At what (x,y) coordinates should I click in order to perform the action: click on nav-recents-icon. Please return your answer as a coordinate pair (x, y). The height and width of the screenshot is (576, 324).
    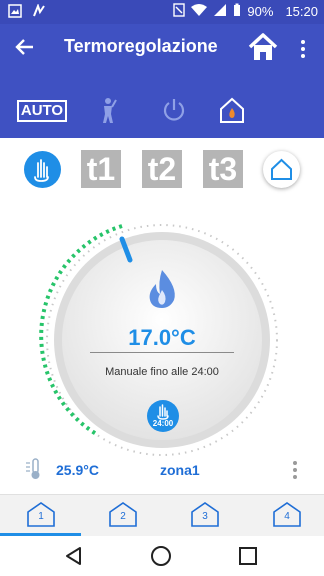
    Looking at the image, I should click on (248, 556).